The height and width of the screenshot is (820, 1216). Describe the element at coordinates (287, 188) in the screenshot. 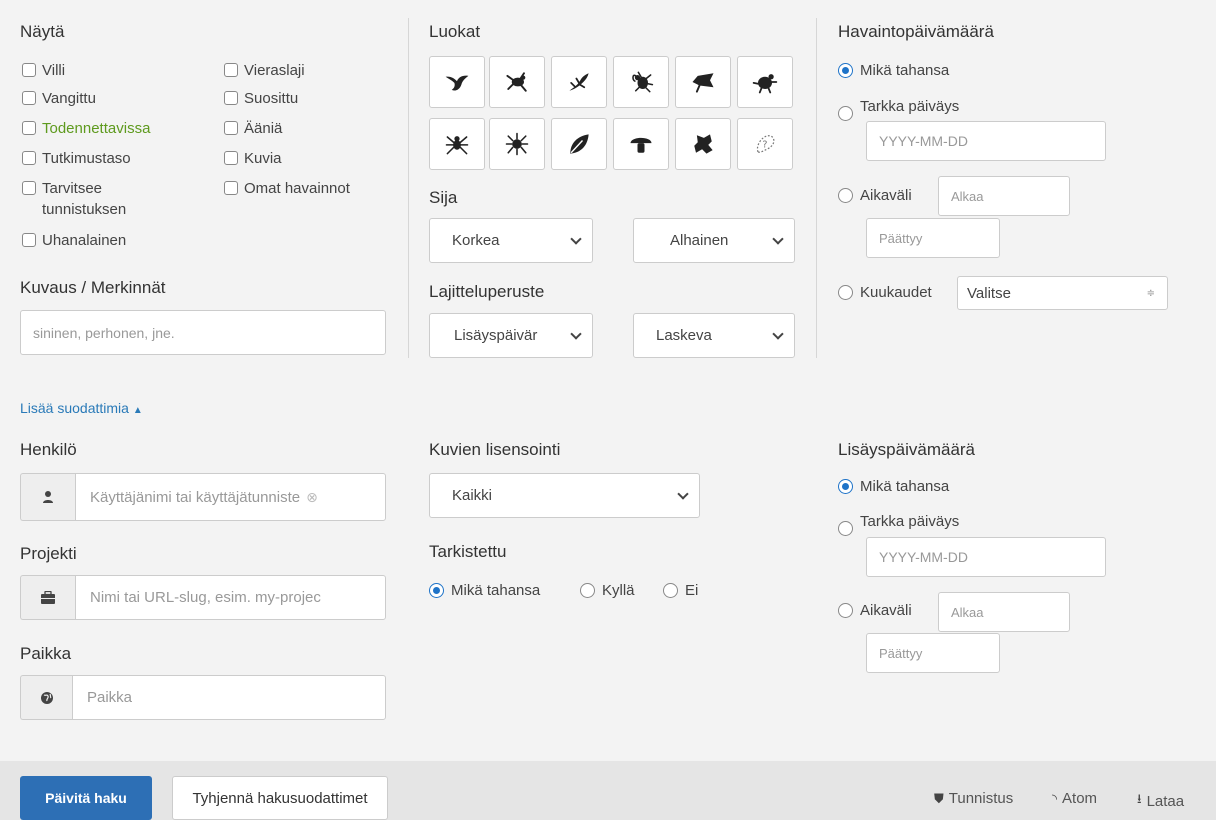

I see `filter-omat-havainnot: Omat havainnot` at that location.